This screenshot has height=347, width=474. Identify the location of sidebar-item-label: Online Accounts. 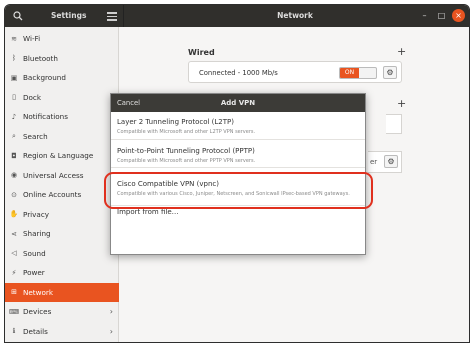
(52, 195).